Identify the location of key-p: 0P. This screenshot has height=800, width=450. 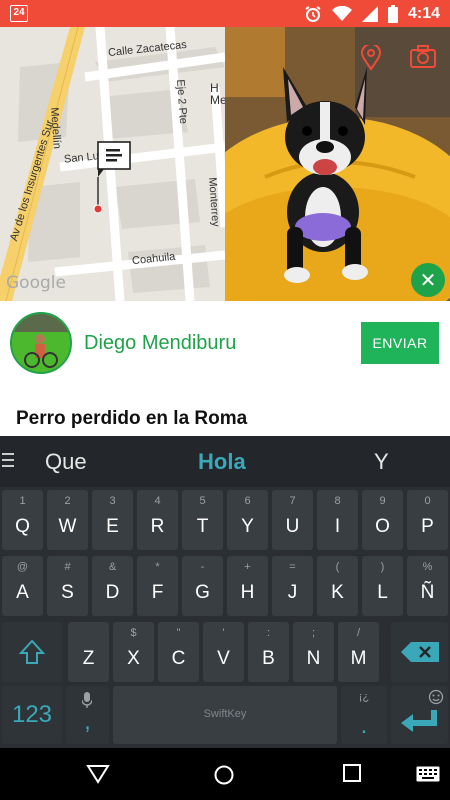
(427, 520).